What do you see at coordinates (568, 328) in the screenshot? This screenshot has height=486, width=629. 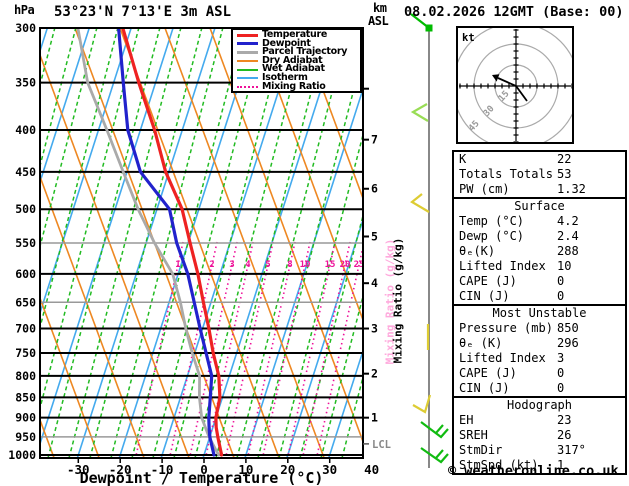 I see `table-row-value: 850` at bounding box center [568, 328].